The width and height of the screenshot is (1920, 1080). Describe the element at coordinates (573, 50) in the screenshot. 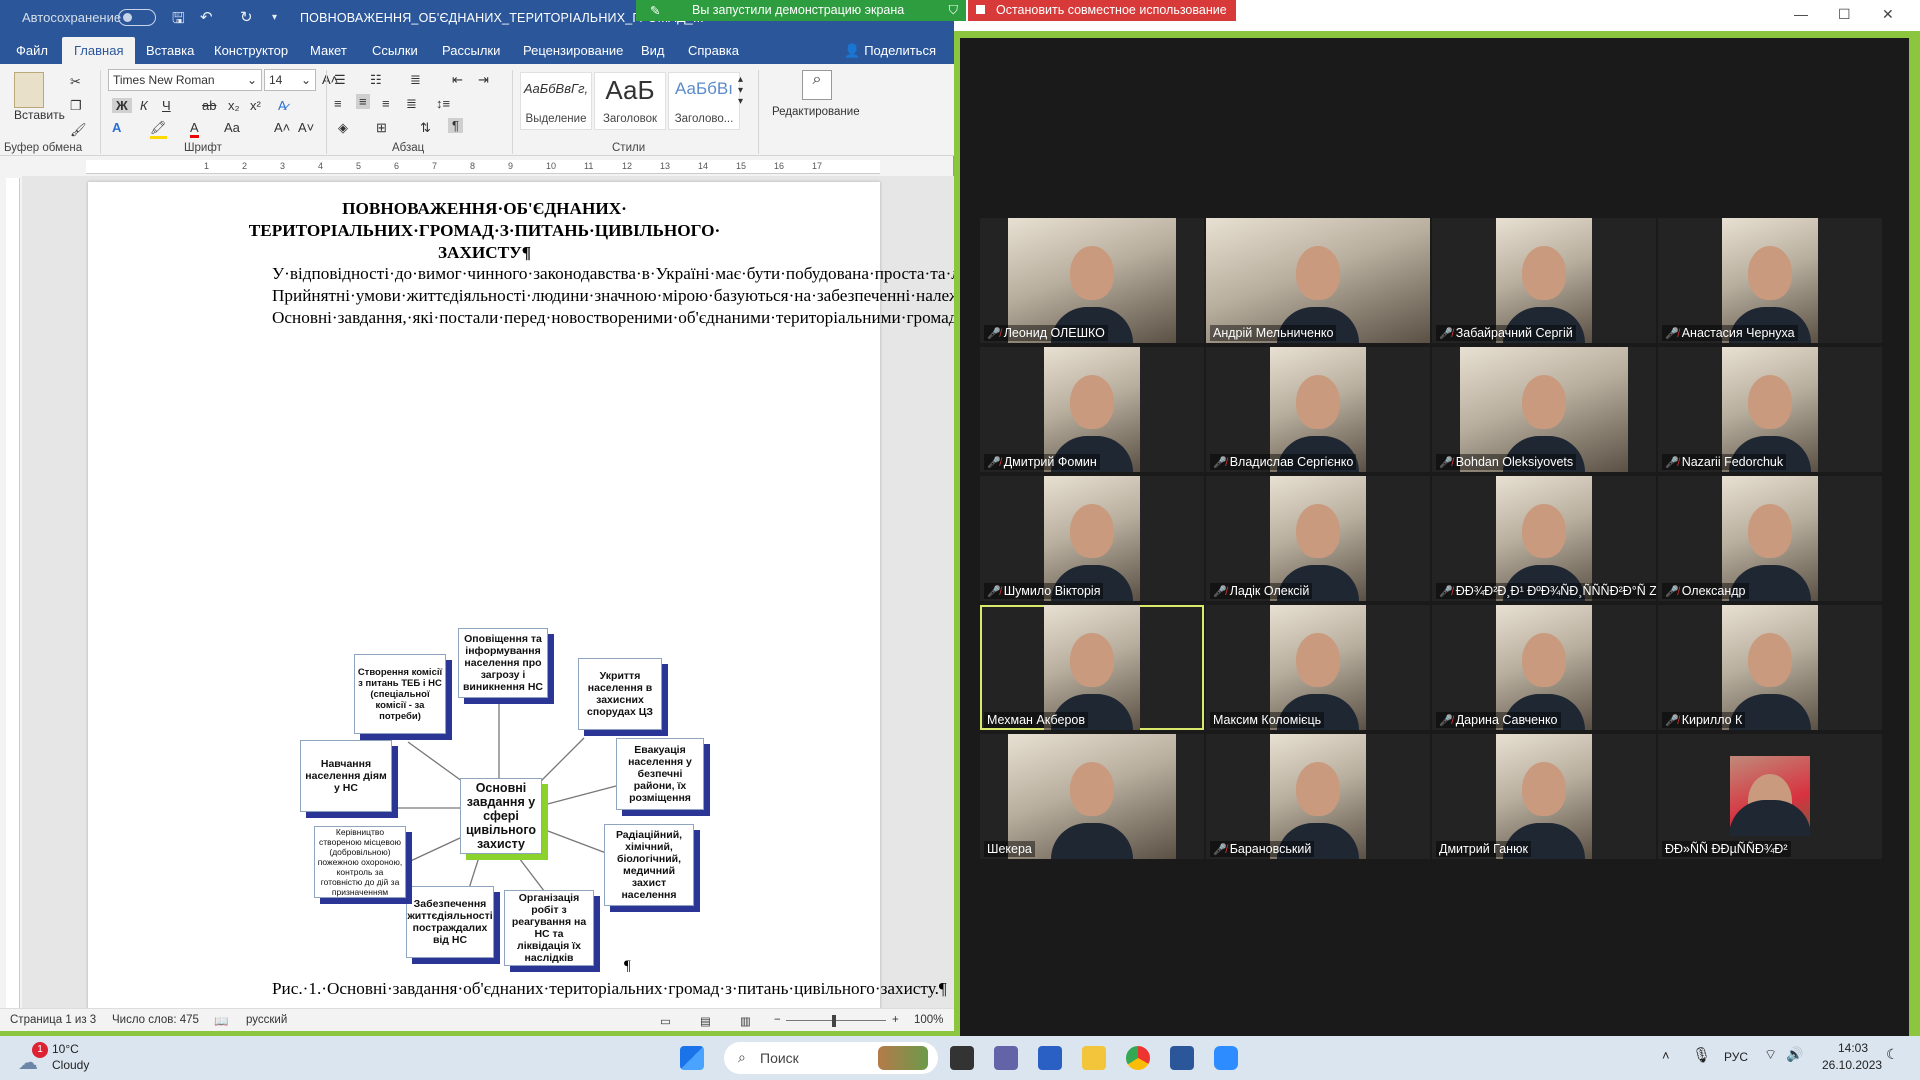

I see `tab-review: Рецензирование` at that location.